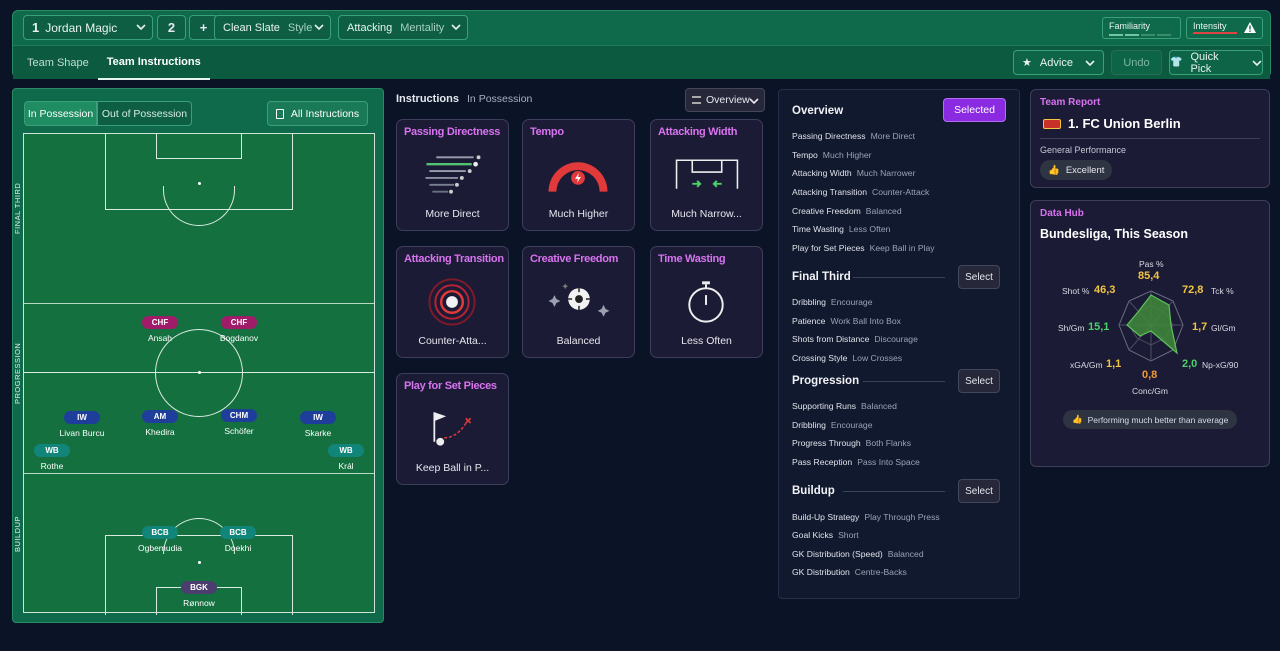 The width and height of the screenshot is (1280, 651). Describe the element at coordinates (160, 416) in the screenshot. I see `position-badge: AM` at that location.